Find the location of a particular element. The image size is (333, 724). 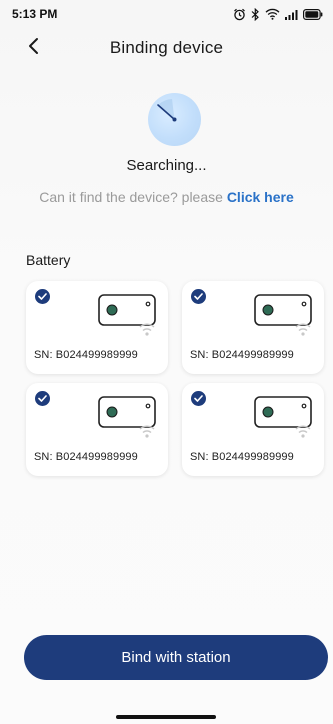

bind-with-station-button: Bind with station is located at coordinates (176, 657).